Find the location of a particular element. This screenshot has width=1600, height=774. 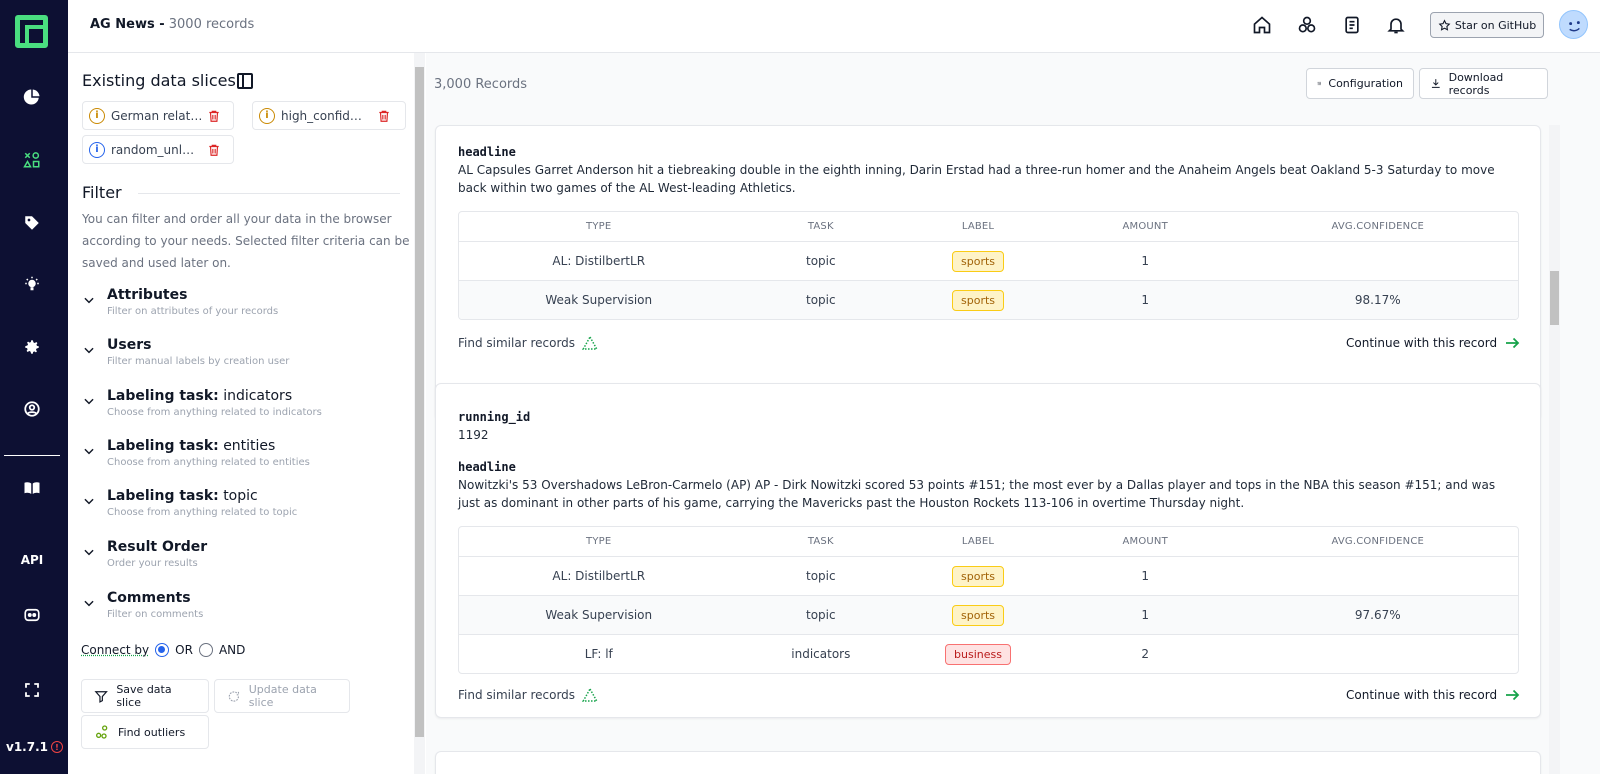

docs-icon is located at coordinates (32, 488).